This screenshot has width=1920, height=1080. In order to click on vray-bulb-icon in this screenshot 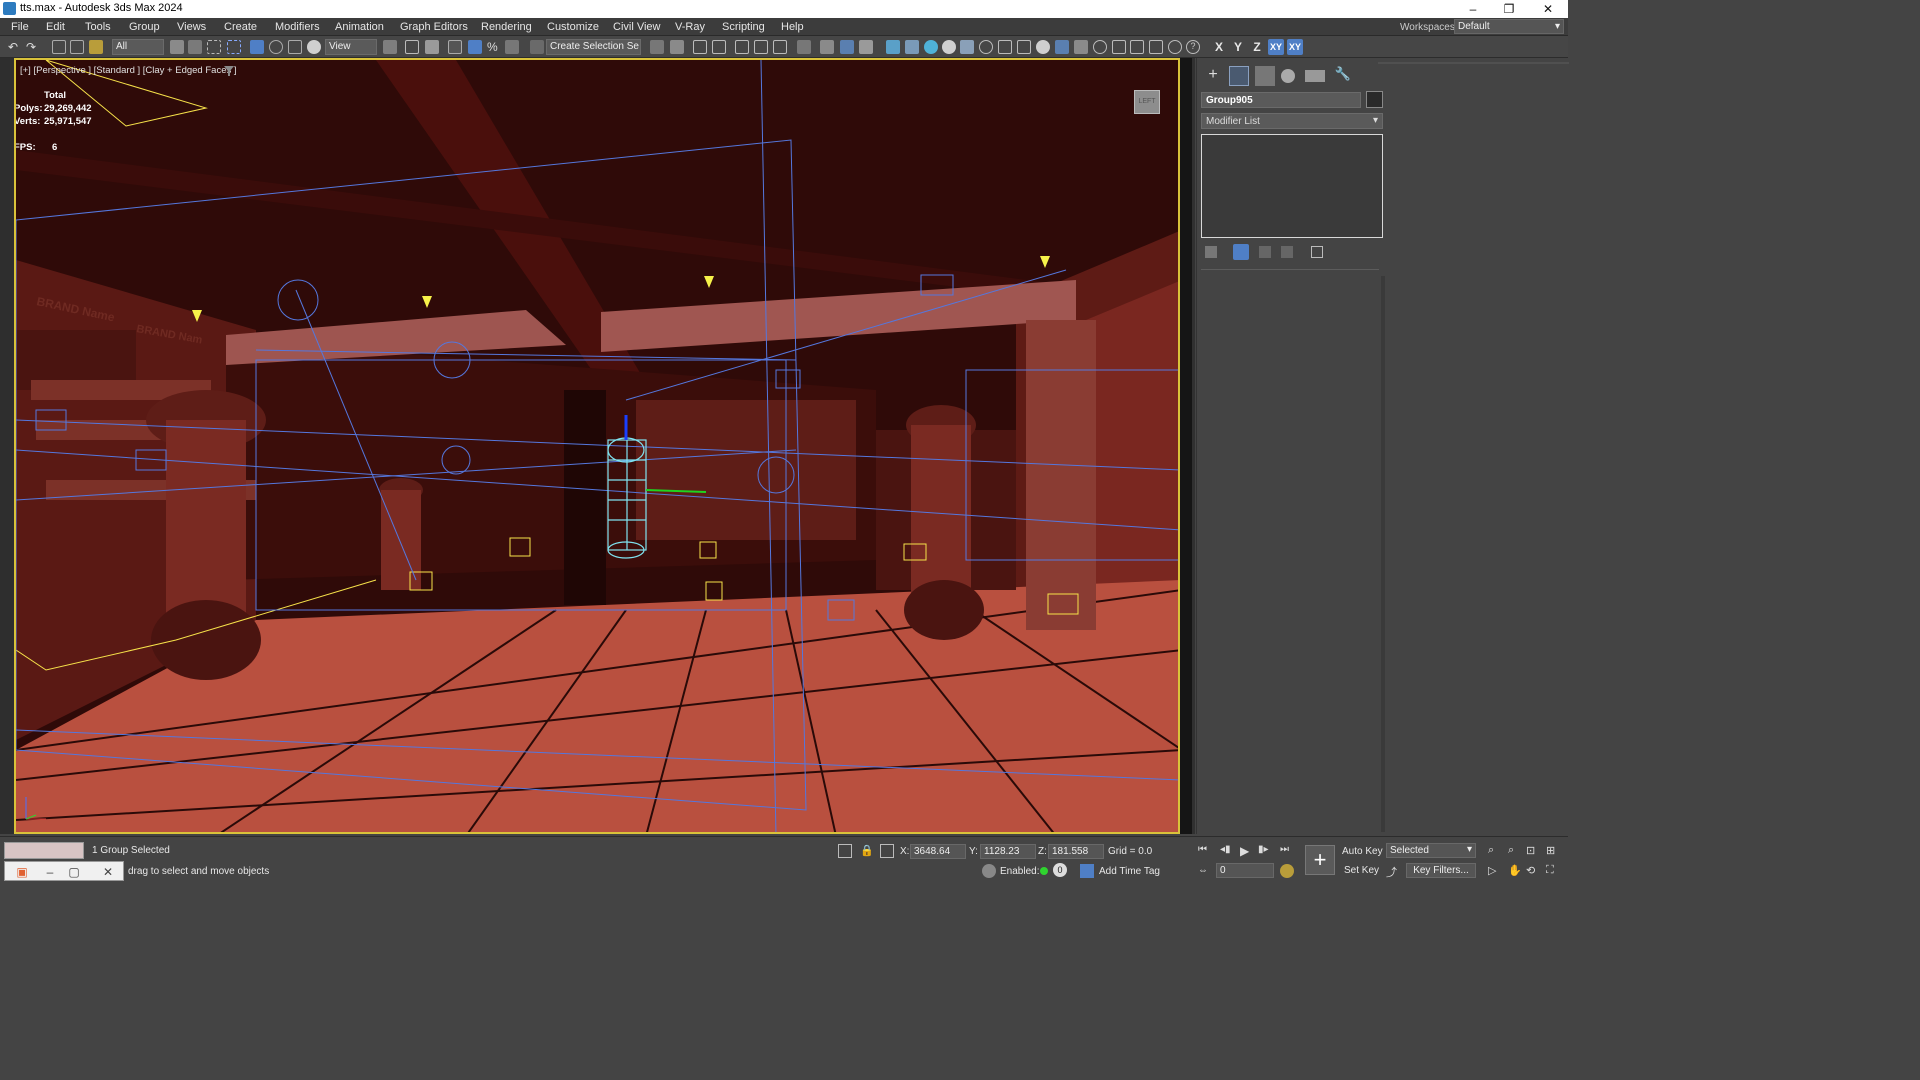, I will do `click(1100, 47)`.